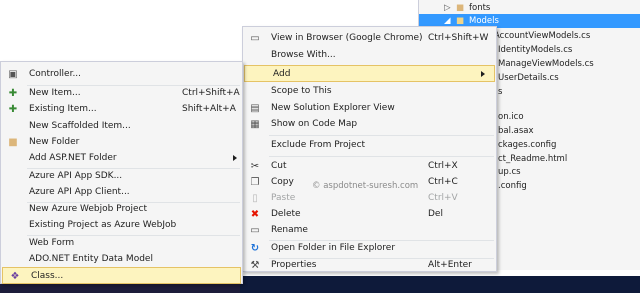 Image resolution: width=640 pixels, height=293 pixels. What do you see at coordinates (73, 158) in the screenshot?
I see `menu-item-label: Add ASP.NET Folder` at bounding box center [73, 158].